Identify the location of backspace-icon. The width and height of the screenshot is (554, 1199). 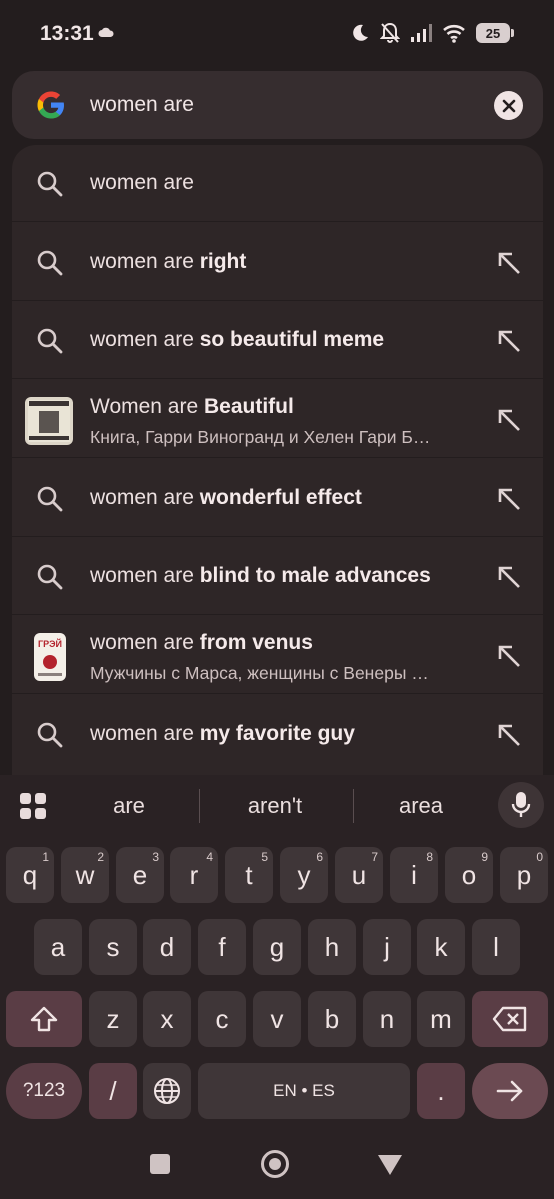
(509, 1019).